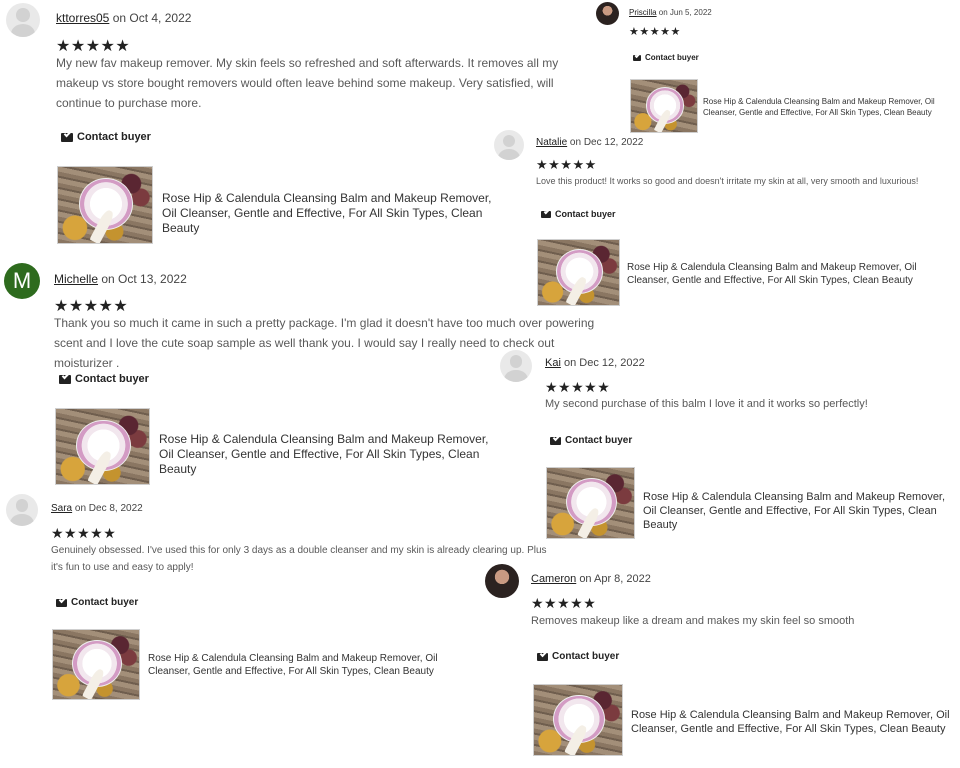 The image size is (960, 768). I want to click on user-avatar-icon: M, so click(22, 281).